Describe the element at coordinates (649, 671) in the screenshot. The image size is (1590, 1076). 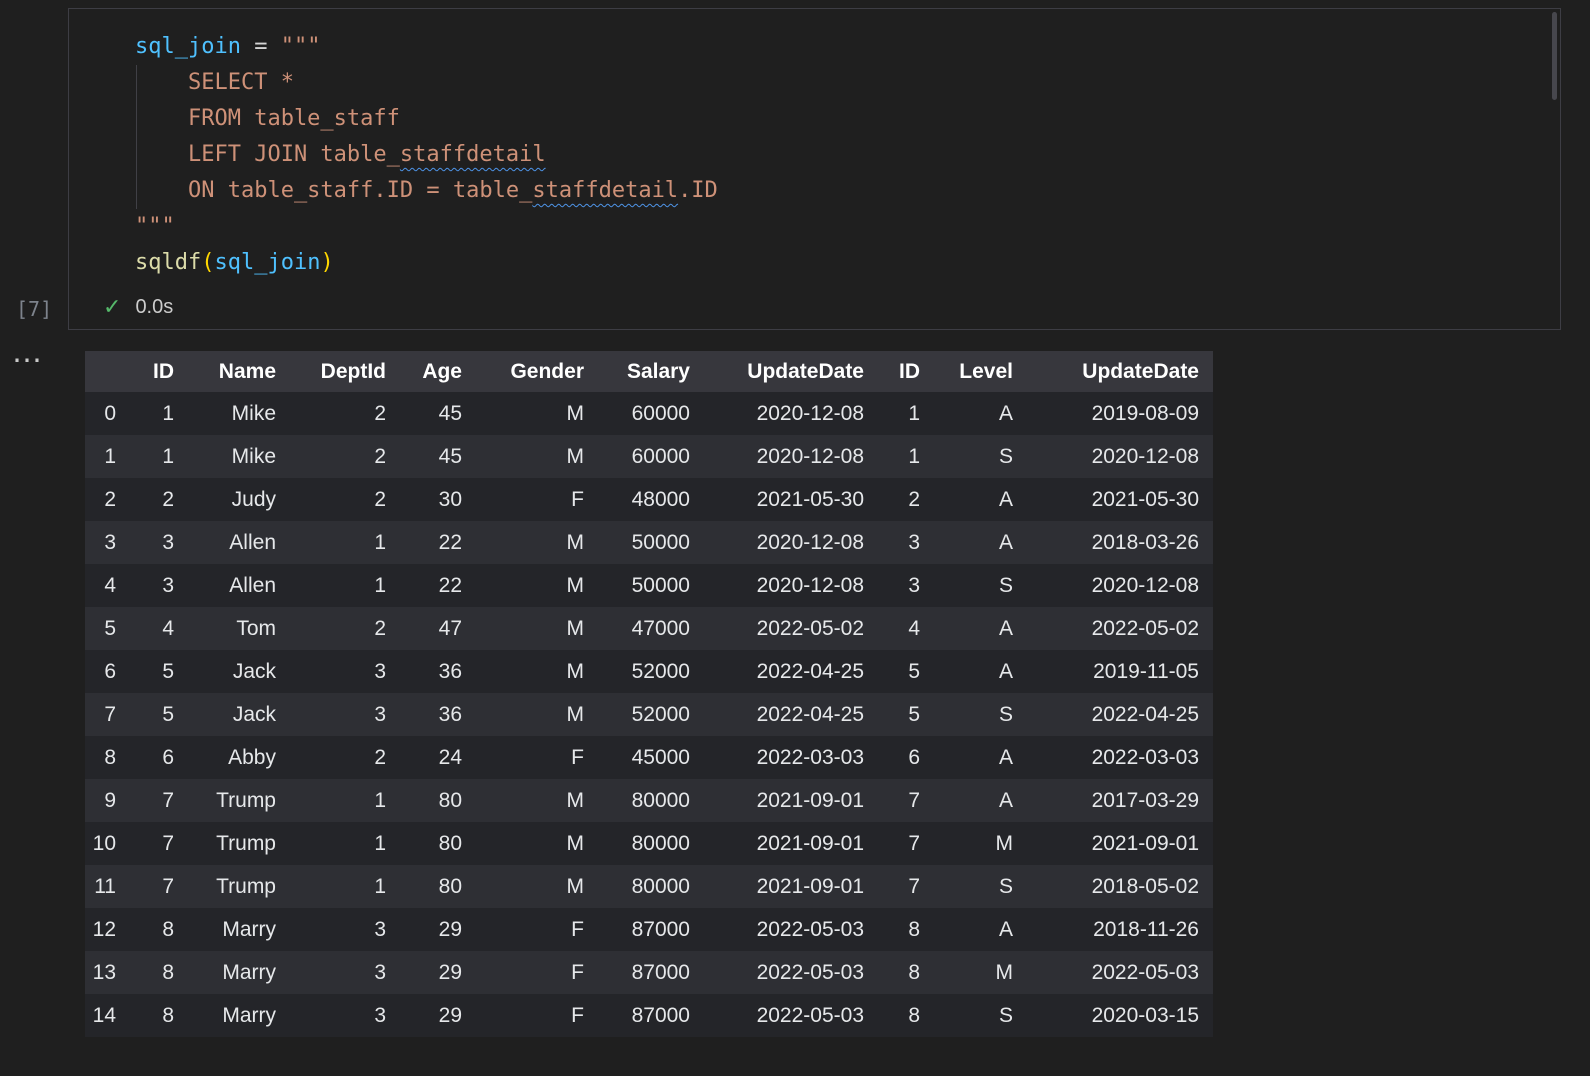
I see `table-row: 6 5 Jack 3 36 M 52000 2022-04-25 5 A 2019-11-05` at that location.